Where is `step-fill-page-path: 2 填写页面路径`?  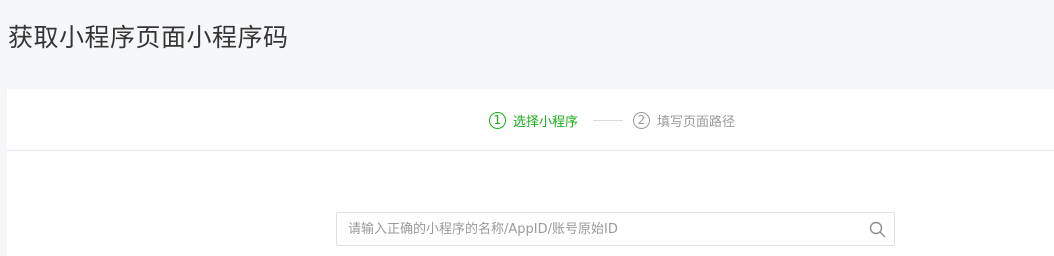 step-fill-page-path: 2 填写页面路径 is located at coordinates (684, 120).